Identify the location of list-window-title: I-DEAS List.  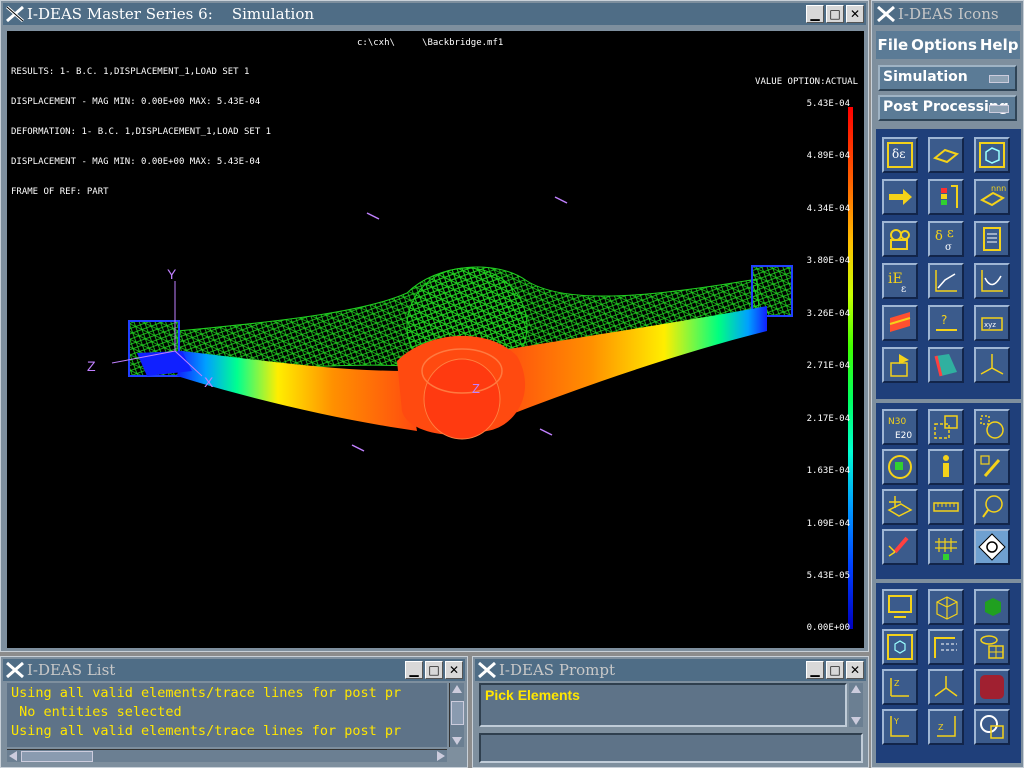
(71, 670).